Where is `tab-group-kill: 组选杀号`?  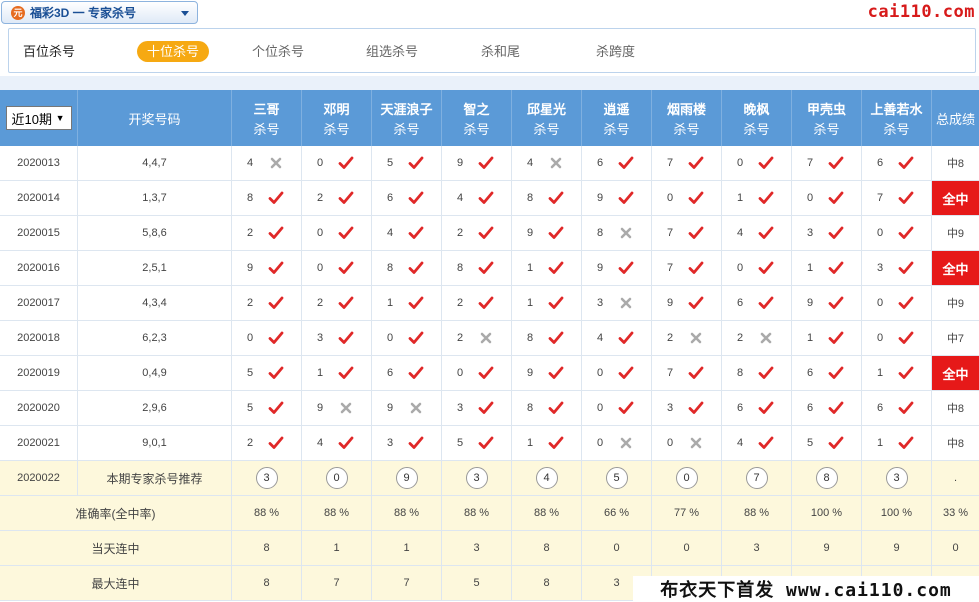 tab-group-kill: 组选杀号 is located at coordinates (392, 51).